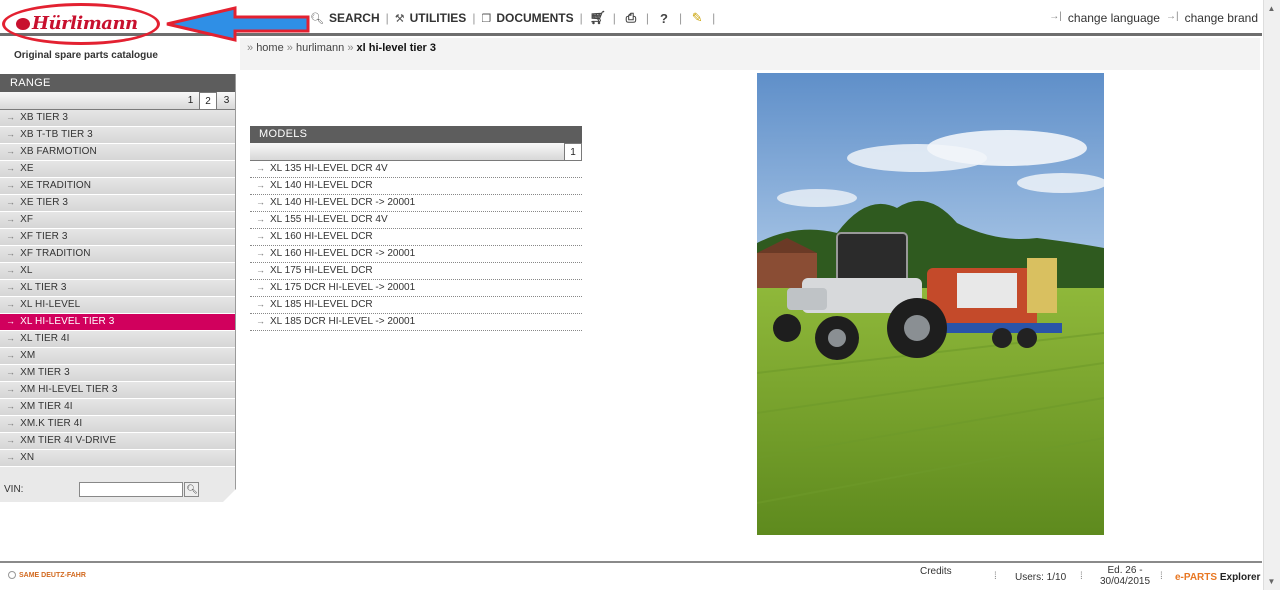 The width and height of the screenshot is (1280, 590). I want to click on range-item: → XM TIER 4I, so click(117, 407).